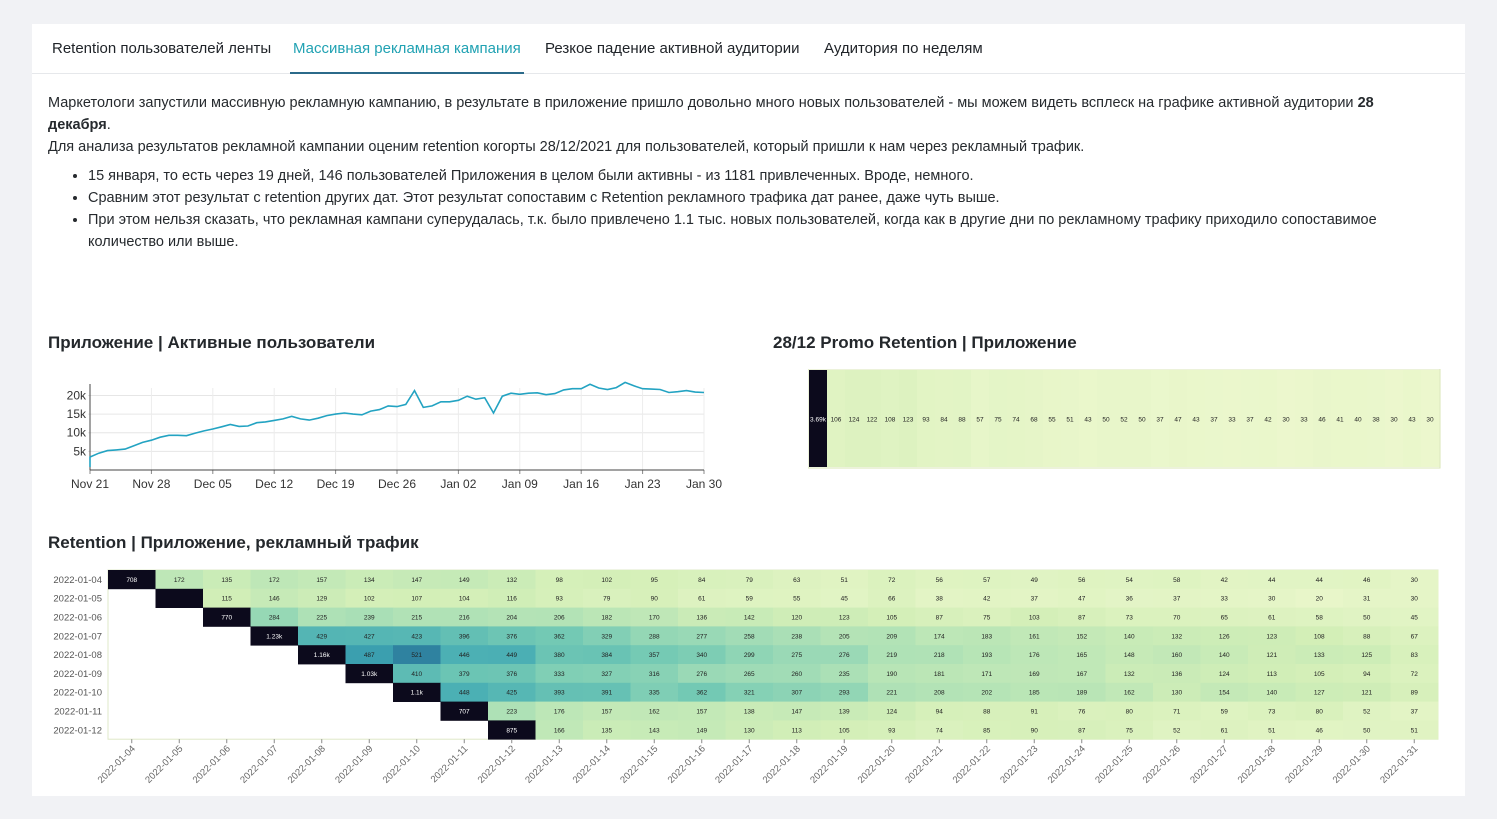 This screenshot has height=819, width=1497. What do you see at coordinates (701, 618) in the screenshot?
I see `heatmap-cell-label: 136` at bounding box center [701, 618].